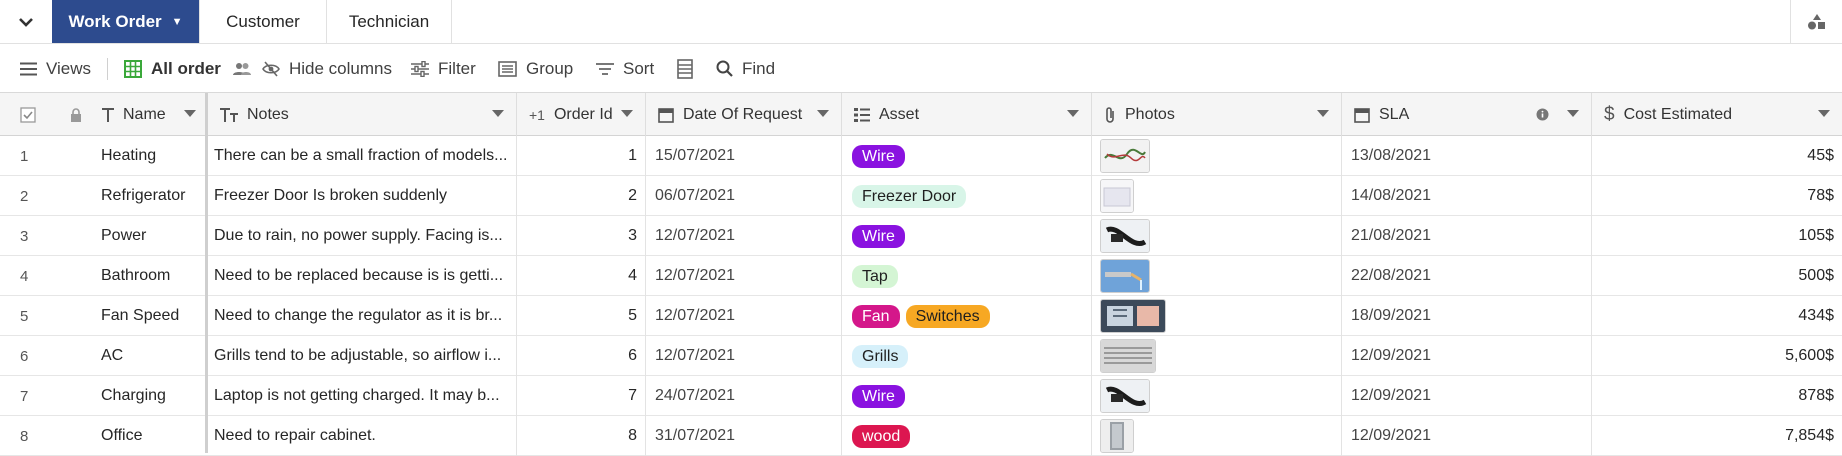 The height and width of the screenshot is (456, 1842). What do you see at coordinates (1467, 316) in the screenshot?
I see `cell-sla: 18/09/2021` at bounding box center [1467, 316].